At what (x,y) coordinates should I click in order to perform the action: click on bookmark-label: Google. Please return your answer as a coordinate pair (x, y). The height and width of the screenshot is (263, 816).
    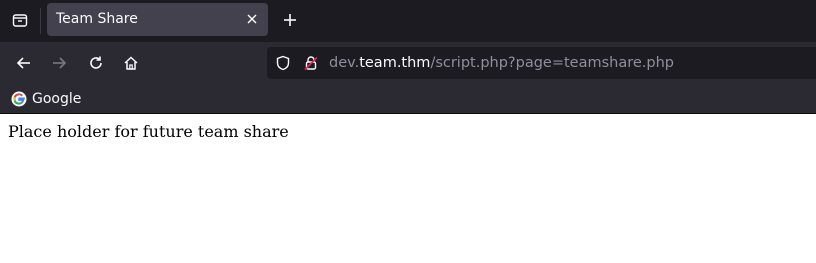
    Looking at the image, I should click on (57, 99).